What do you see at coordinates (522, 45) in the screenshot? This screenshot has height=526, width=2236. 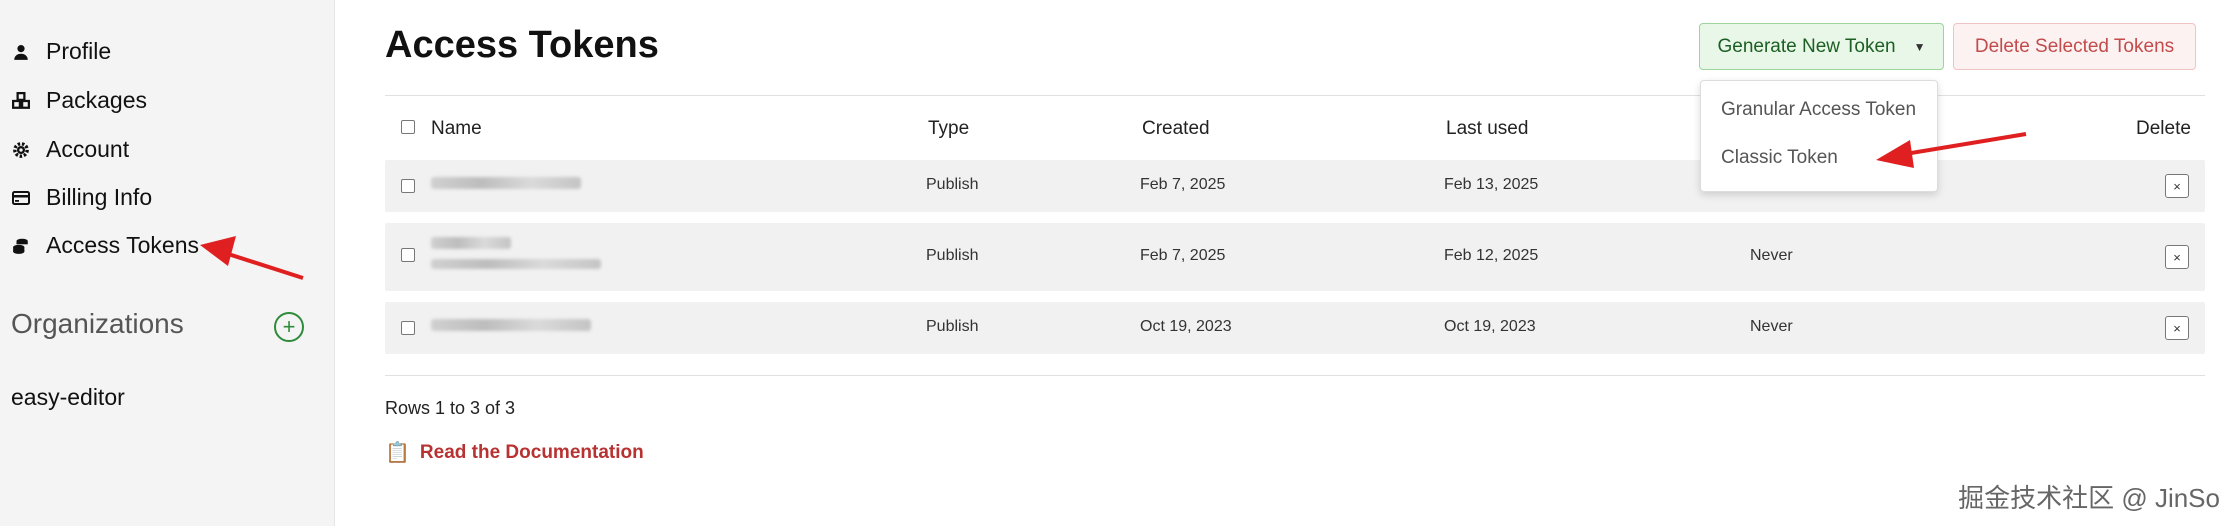 I see `page-title: Access Tokens` at bounding box center [522, 45].